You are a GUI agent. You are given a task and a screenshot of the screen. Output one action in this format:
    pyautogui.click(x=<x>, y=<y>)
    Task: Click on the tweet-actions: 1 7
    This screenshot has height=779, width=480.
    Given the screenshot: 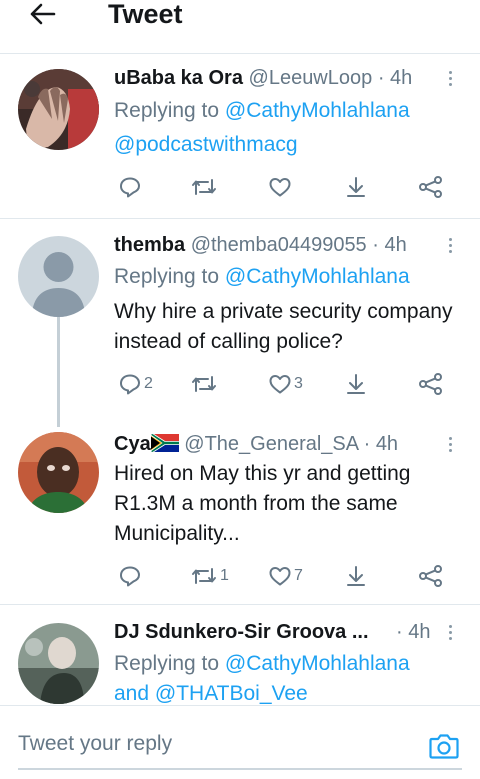 What is the action you would take?
    pyautogui.click(x=280, y=576)
    